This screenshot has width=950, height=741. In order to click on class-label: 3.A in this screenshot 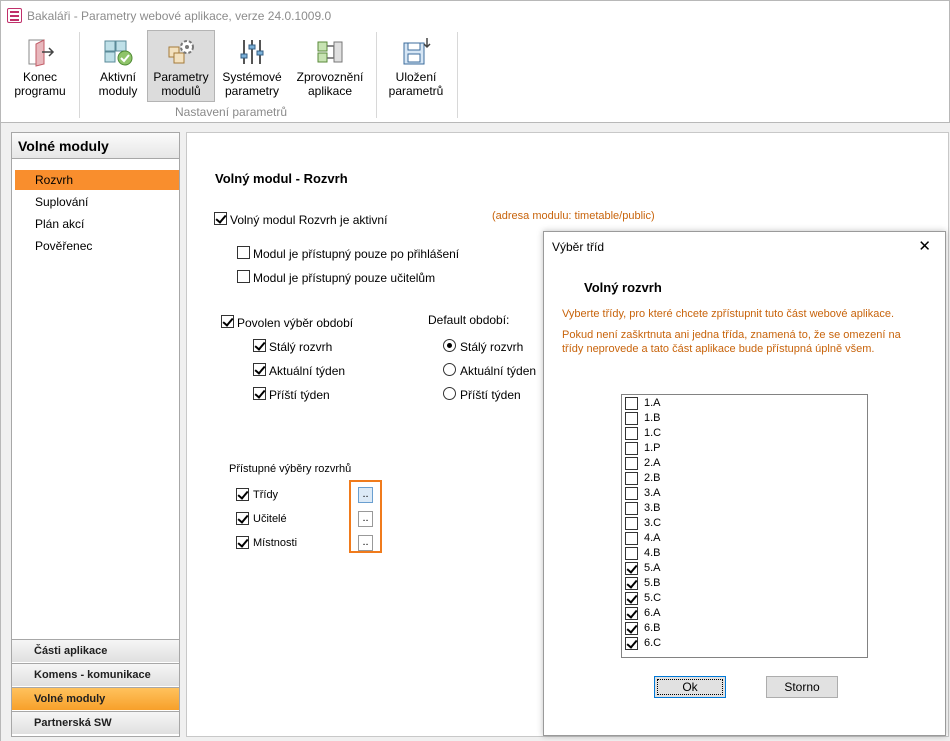, I will do `click(652, 493)`.